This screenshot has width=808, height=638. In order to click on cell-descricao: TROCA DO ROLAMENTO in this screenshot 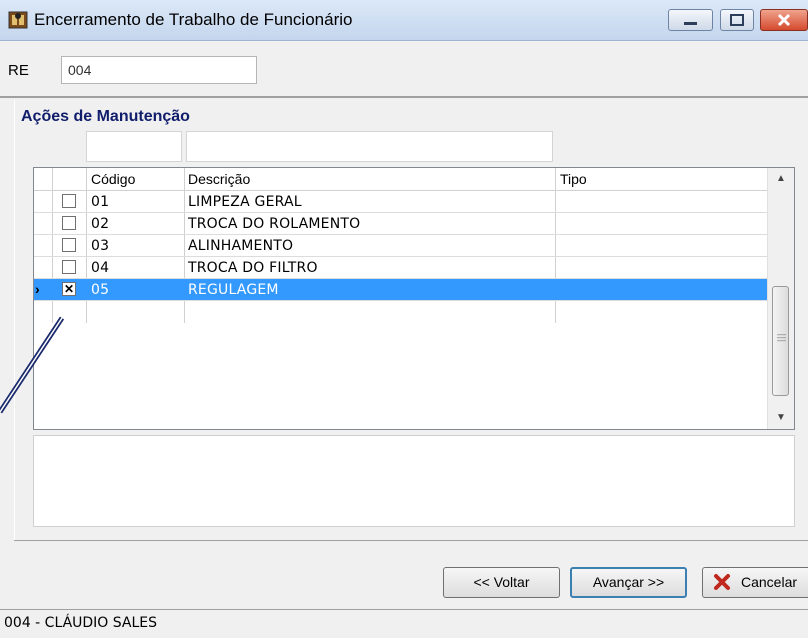, I will do `click(274, 224)`.